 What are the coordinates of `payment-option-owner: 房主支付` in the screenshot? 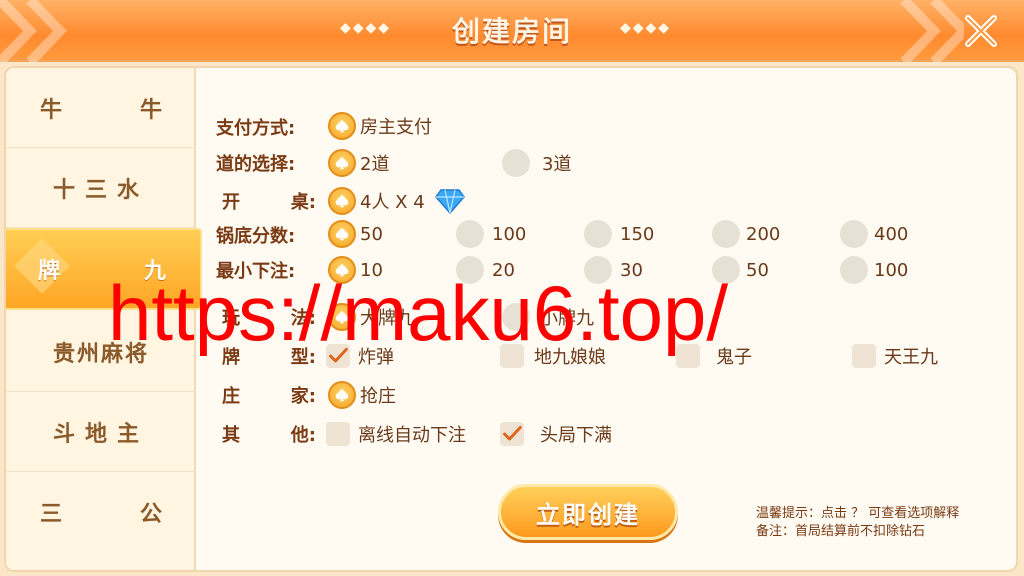 It's located at (380, 126).